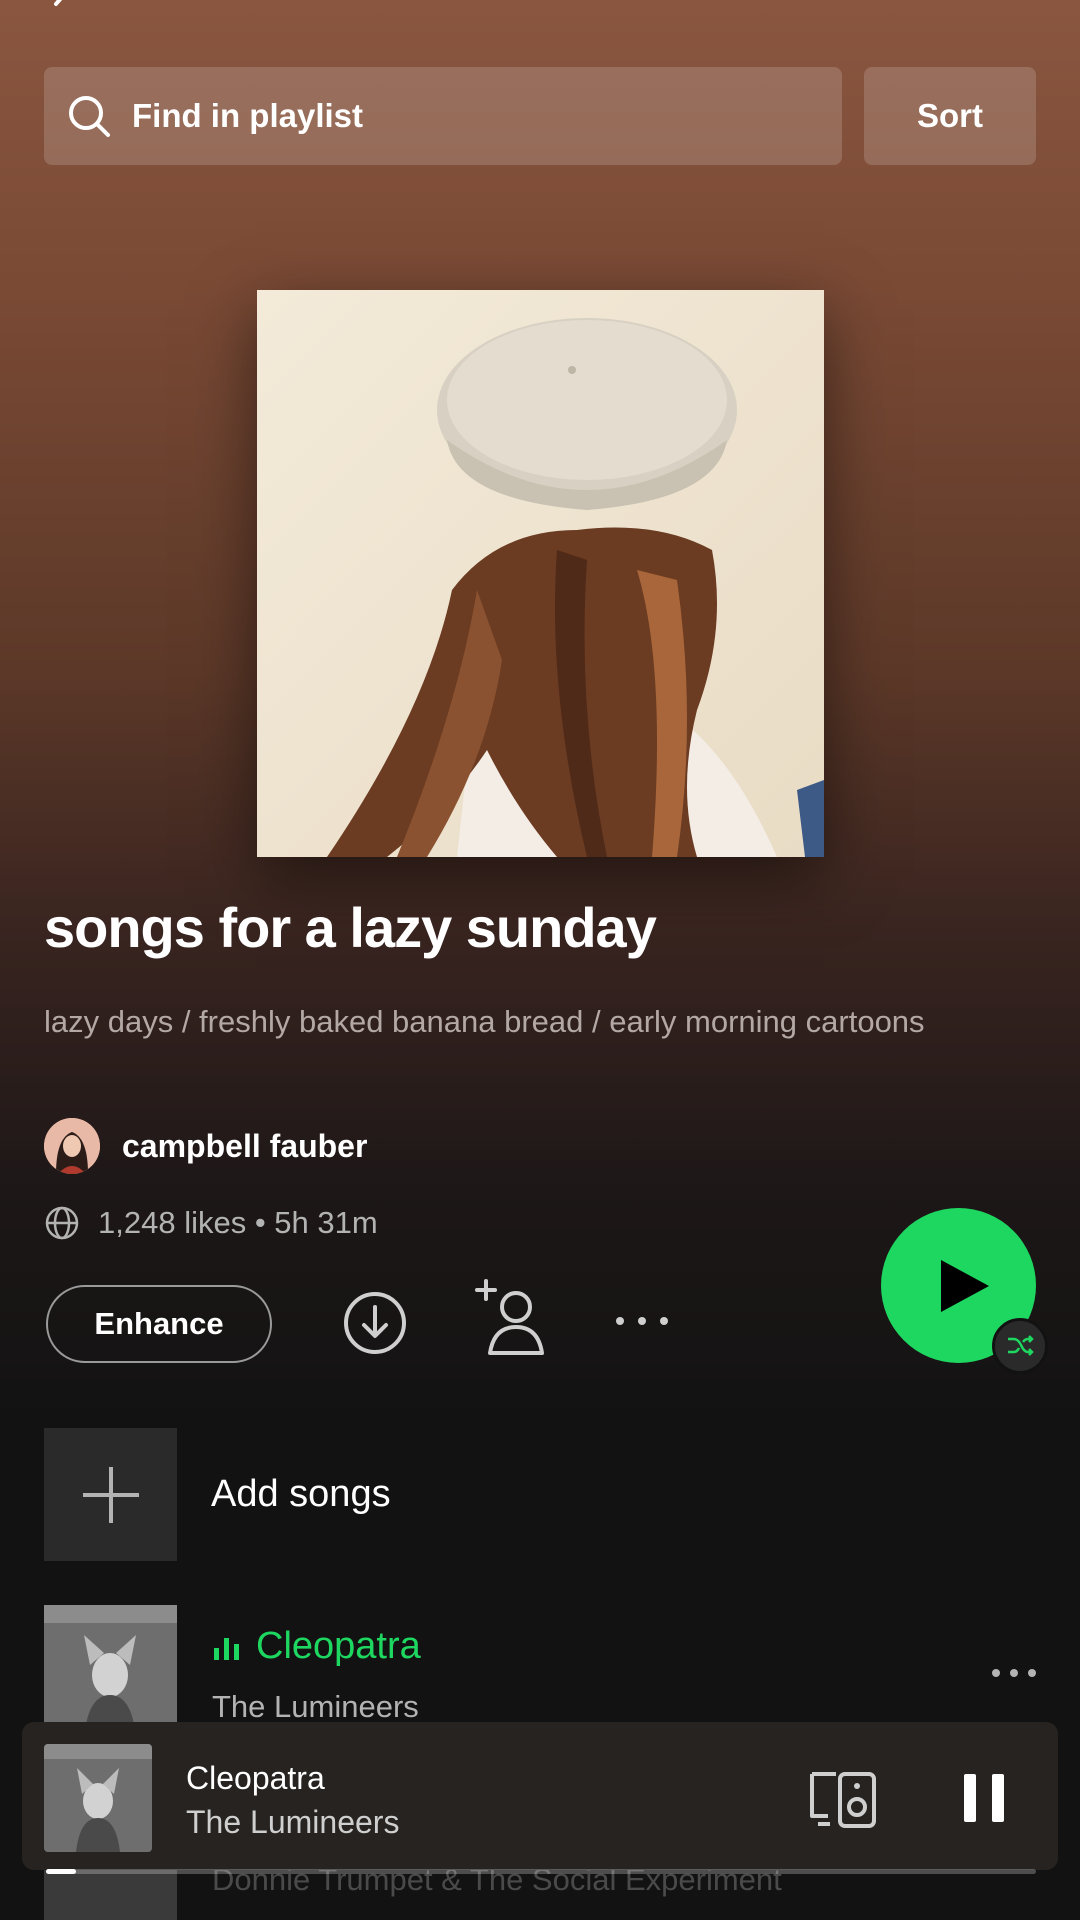  I want to click on track-title: Cleopatra, so click(316, 1646).